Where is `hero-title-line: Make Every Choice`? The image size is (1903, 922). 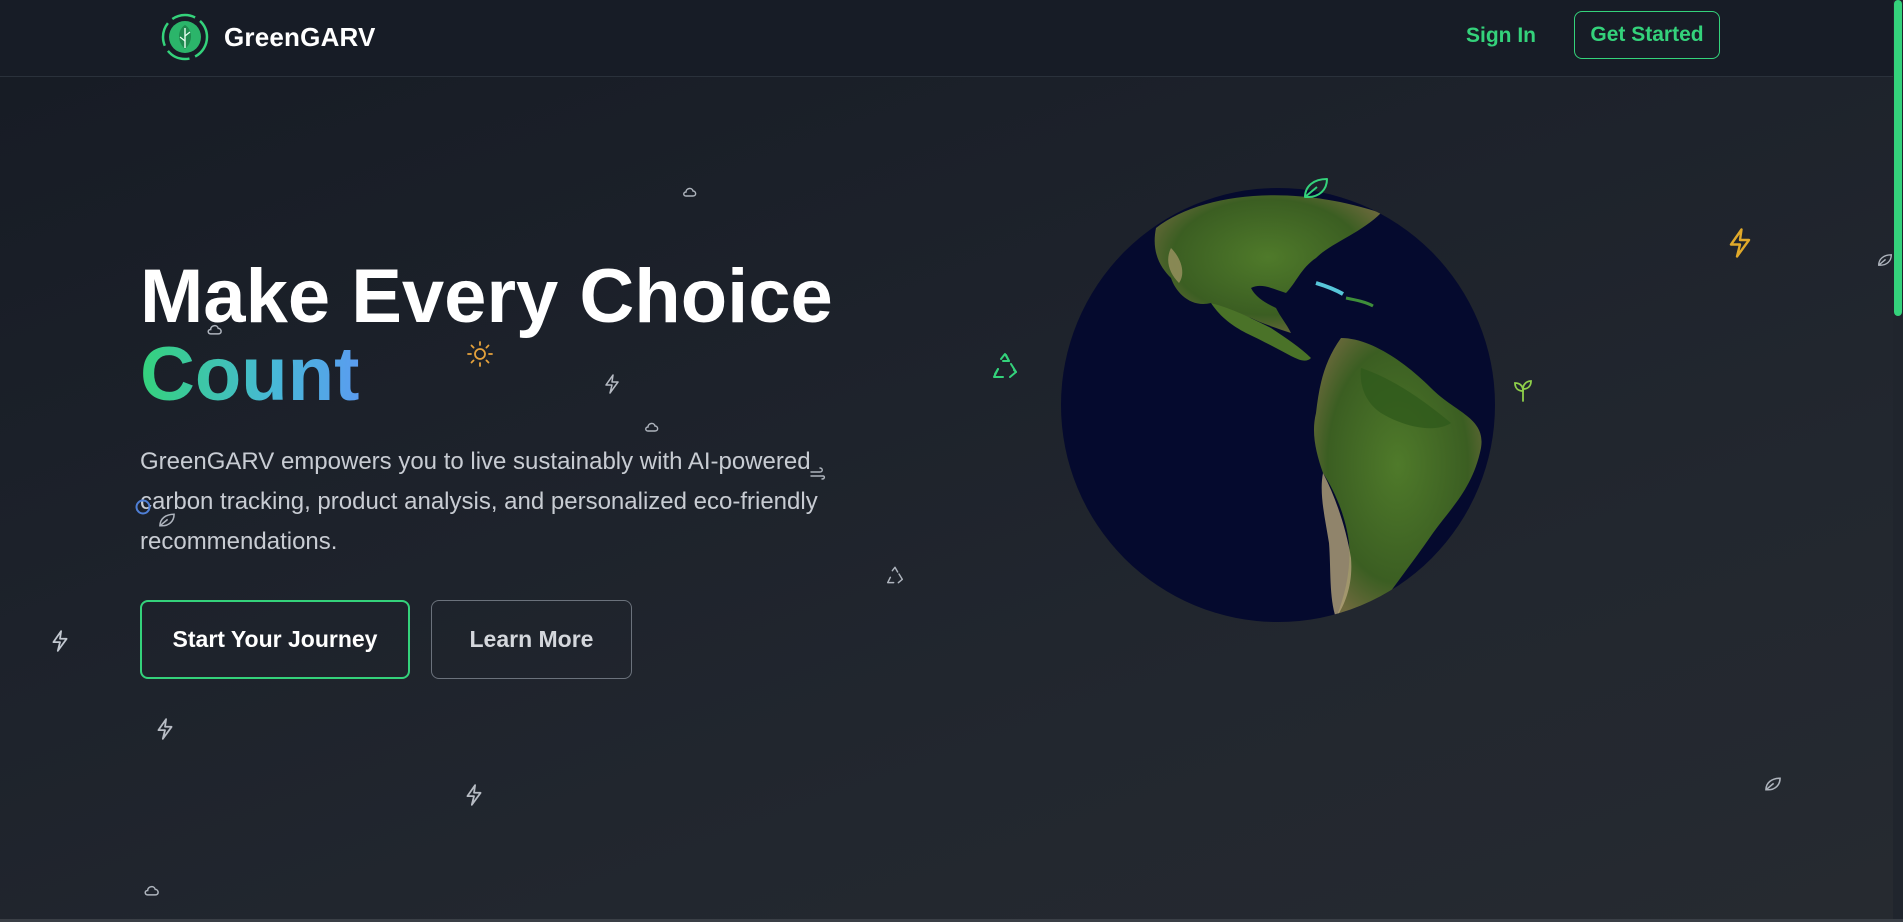 hero-title-line: Make Every Choice is located at coordinates (486, 296).